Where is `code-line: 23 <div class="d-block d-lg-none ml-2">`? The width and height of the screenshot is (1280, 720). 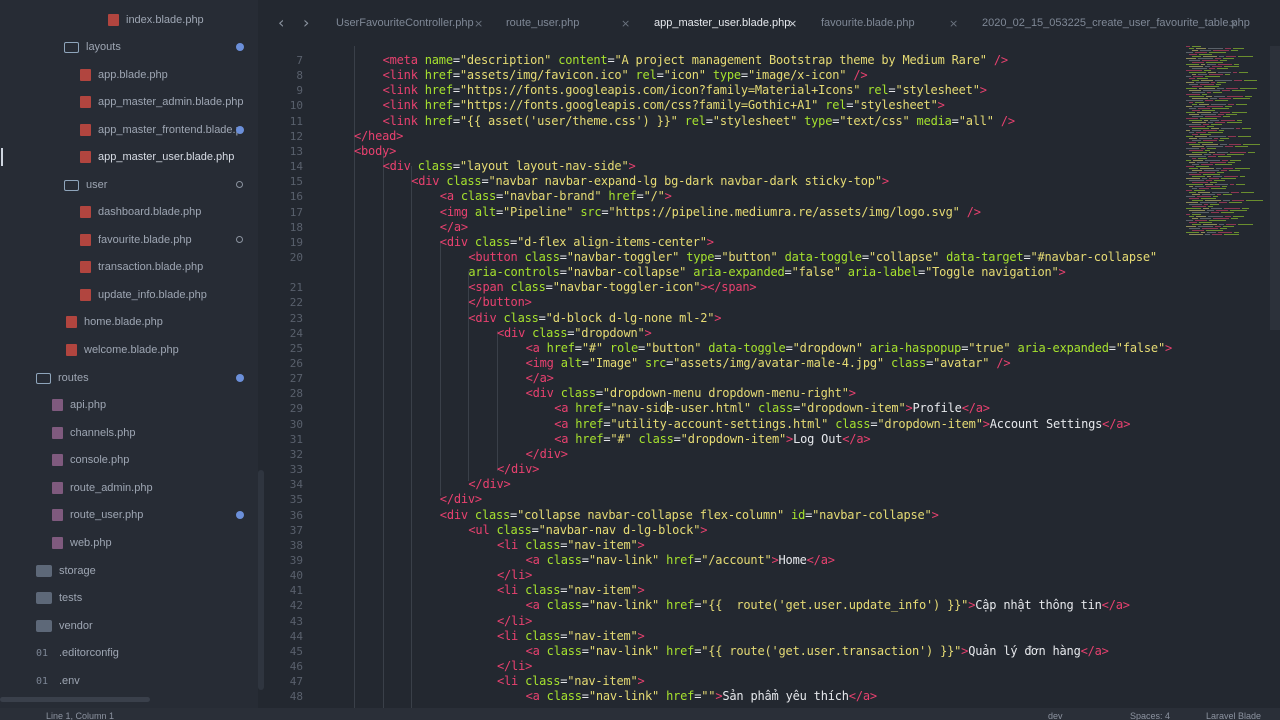
code-line: 23 <div class="d-block d-lg-none ml-2"> is located at coordinates (773, 318).